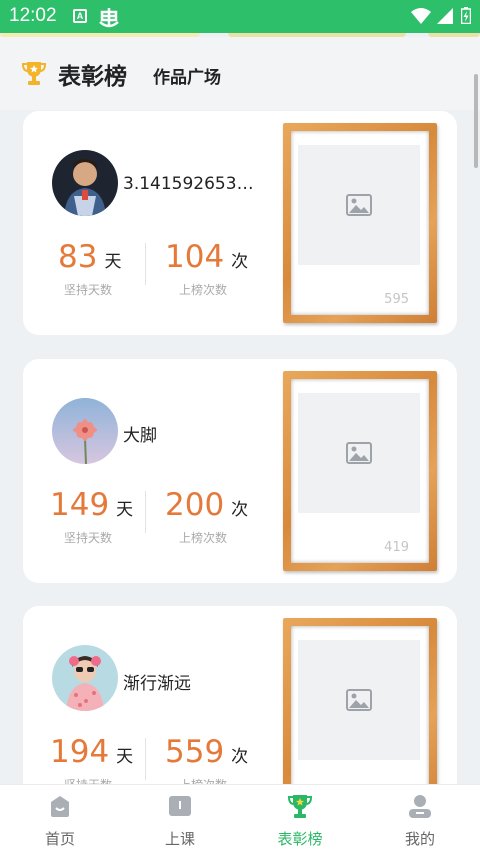 This screenshot has width=480, height=853. What do you see at coordinates (396, 299) in the screenshot?
I see `artwork-number: 595` at bounding box center [396, 299].